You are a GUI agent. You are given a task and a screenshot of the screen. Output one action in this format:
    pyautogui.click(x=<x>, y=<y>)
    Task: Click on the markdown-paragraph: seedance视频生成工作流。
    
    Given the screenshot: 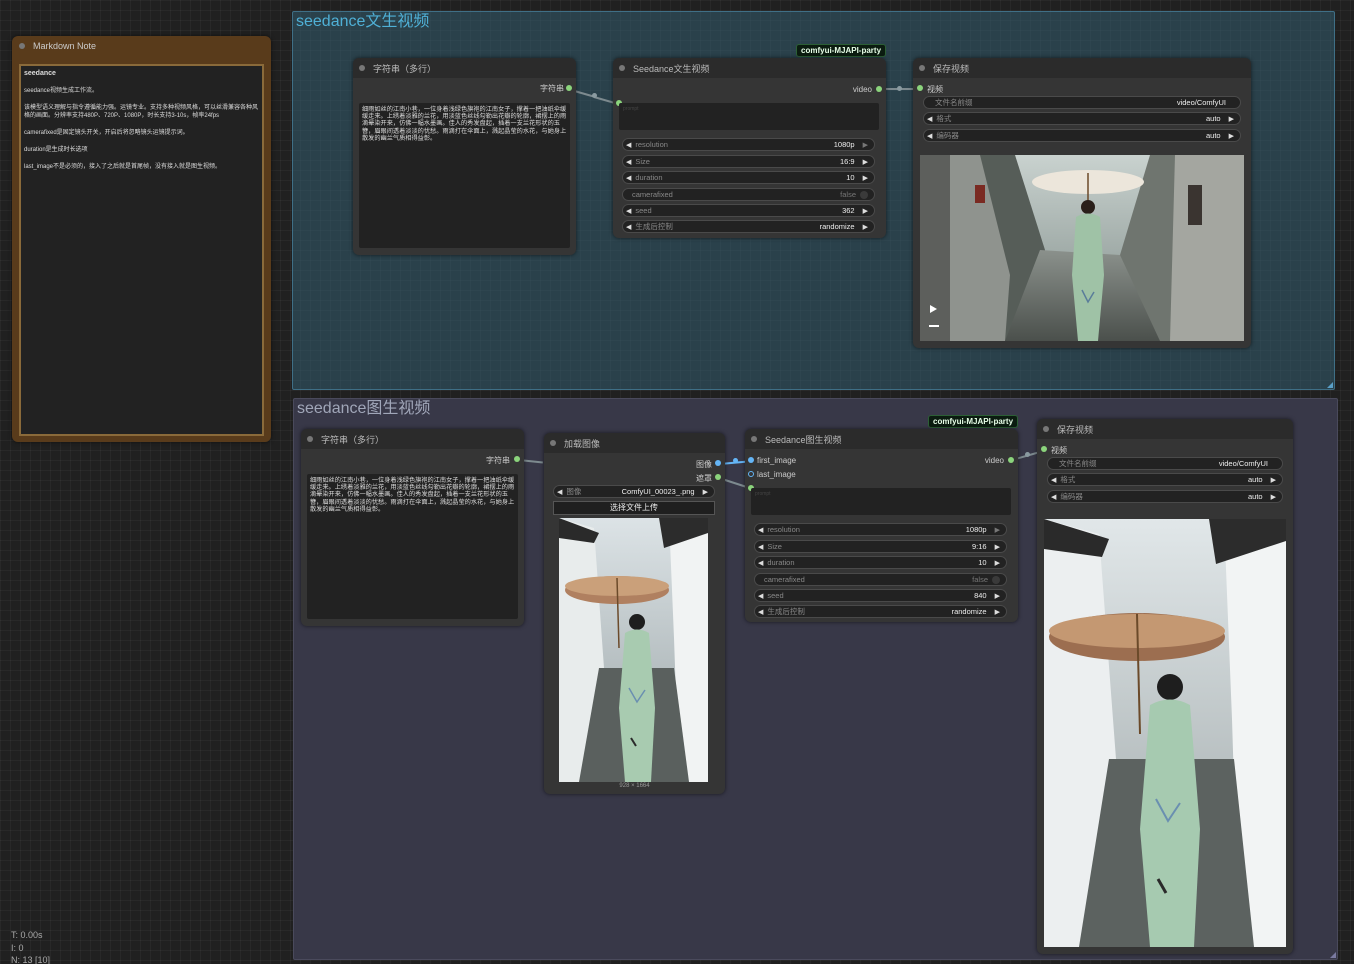 What is the action you would take?
    pyautogui.click(x=61, y=91)
    